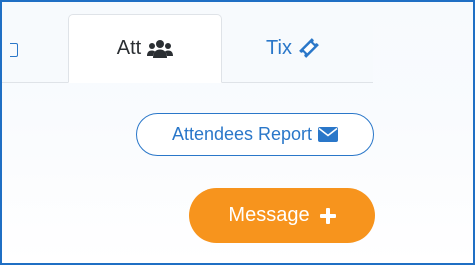 This screenshot has height=265, width=475. Describe the element at coordinates (242, 134) in the screenshot. I see `attendees-report-label: Attendees Report` at that location.